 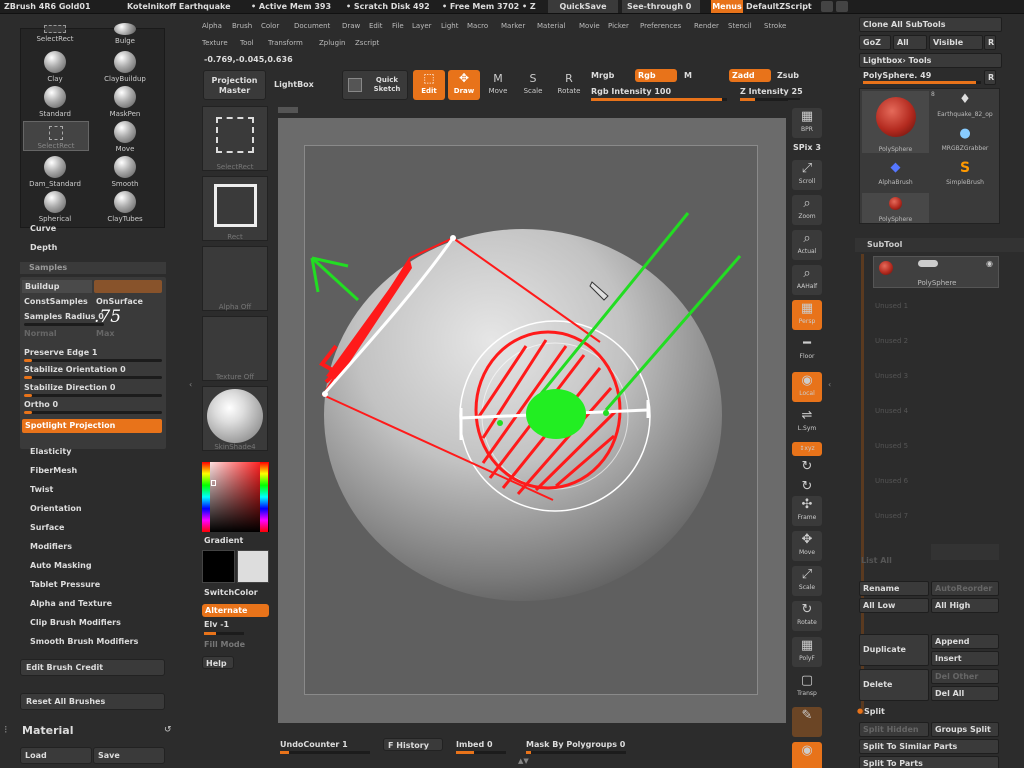 What do you see at coordinates (807, 722) in the screenshot?
I see `ghost-button: ✎` at bounding box center [807, 722].